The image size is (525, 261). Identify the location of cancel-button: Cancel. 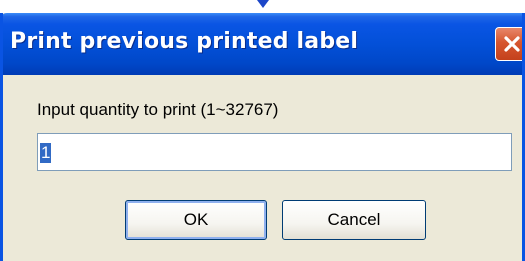
(354, 220).